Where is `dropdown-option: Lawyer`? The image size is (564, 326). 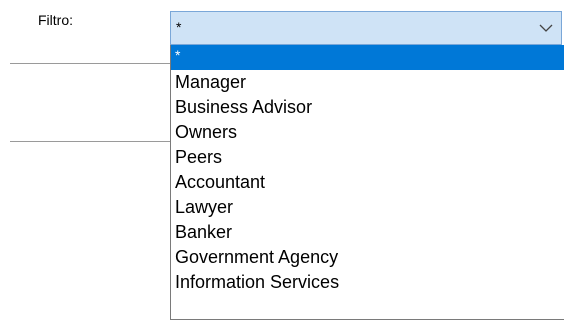
dropdown-option: Lawyer is located at coordinates (367, 207).